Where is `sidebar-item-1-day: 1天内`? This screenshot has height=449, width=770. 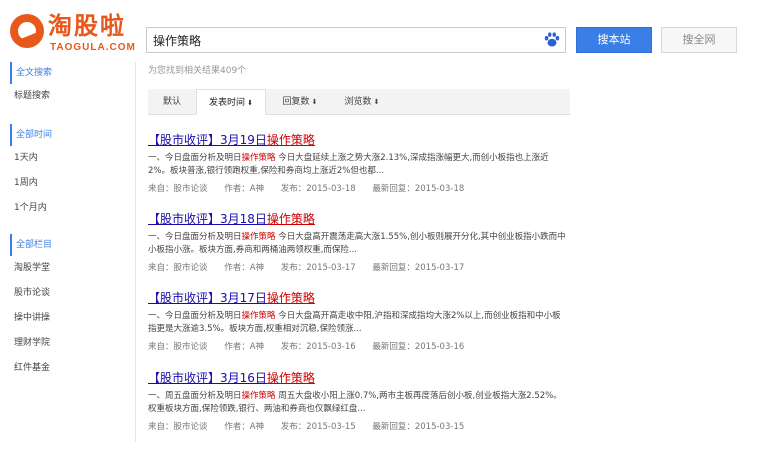 sidebar-item-1-day: 1天内 is located at coordinates (71, 158).